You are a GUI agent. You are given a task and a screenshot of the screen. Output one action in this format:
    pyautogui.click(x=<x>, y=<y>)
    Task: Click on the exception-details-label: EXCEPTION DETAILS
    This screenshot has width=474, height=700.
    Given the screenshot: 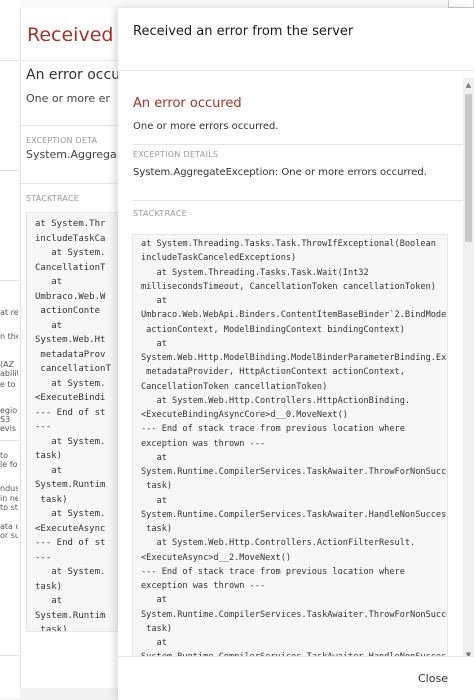 What is the action you would take?
    pyautogui.click(x=176, y=154)
    